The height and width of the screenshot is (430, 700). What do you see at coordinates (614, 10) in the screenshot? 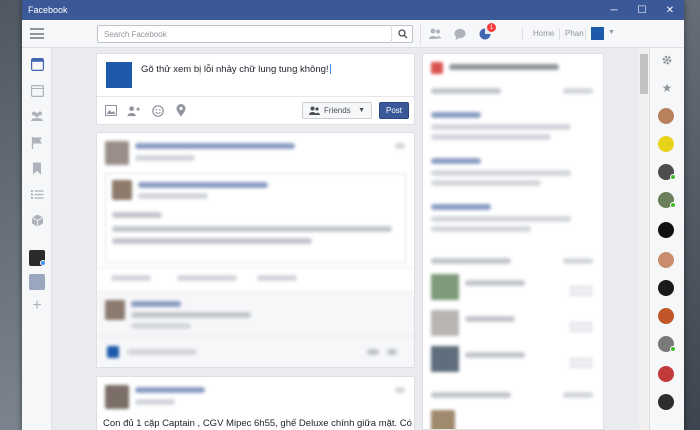
I see `minimize-button: ─` at bounding box center [614, 10].